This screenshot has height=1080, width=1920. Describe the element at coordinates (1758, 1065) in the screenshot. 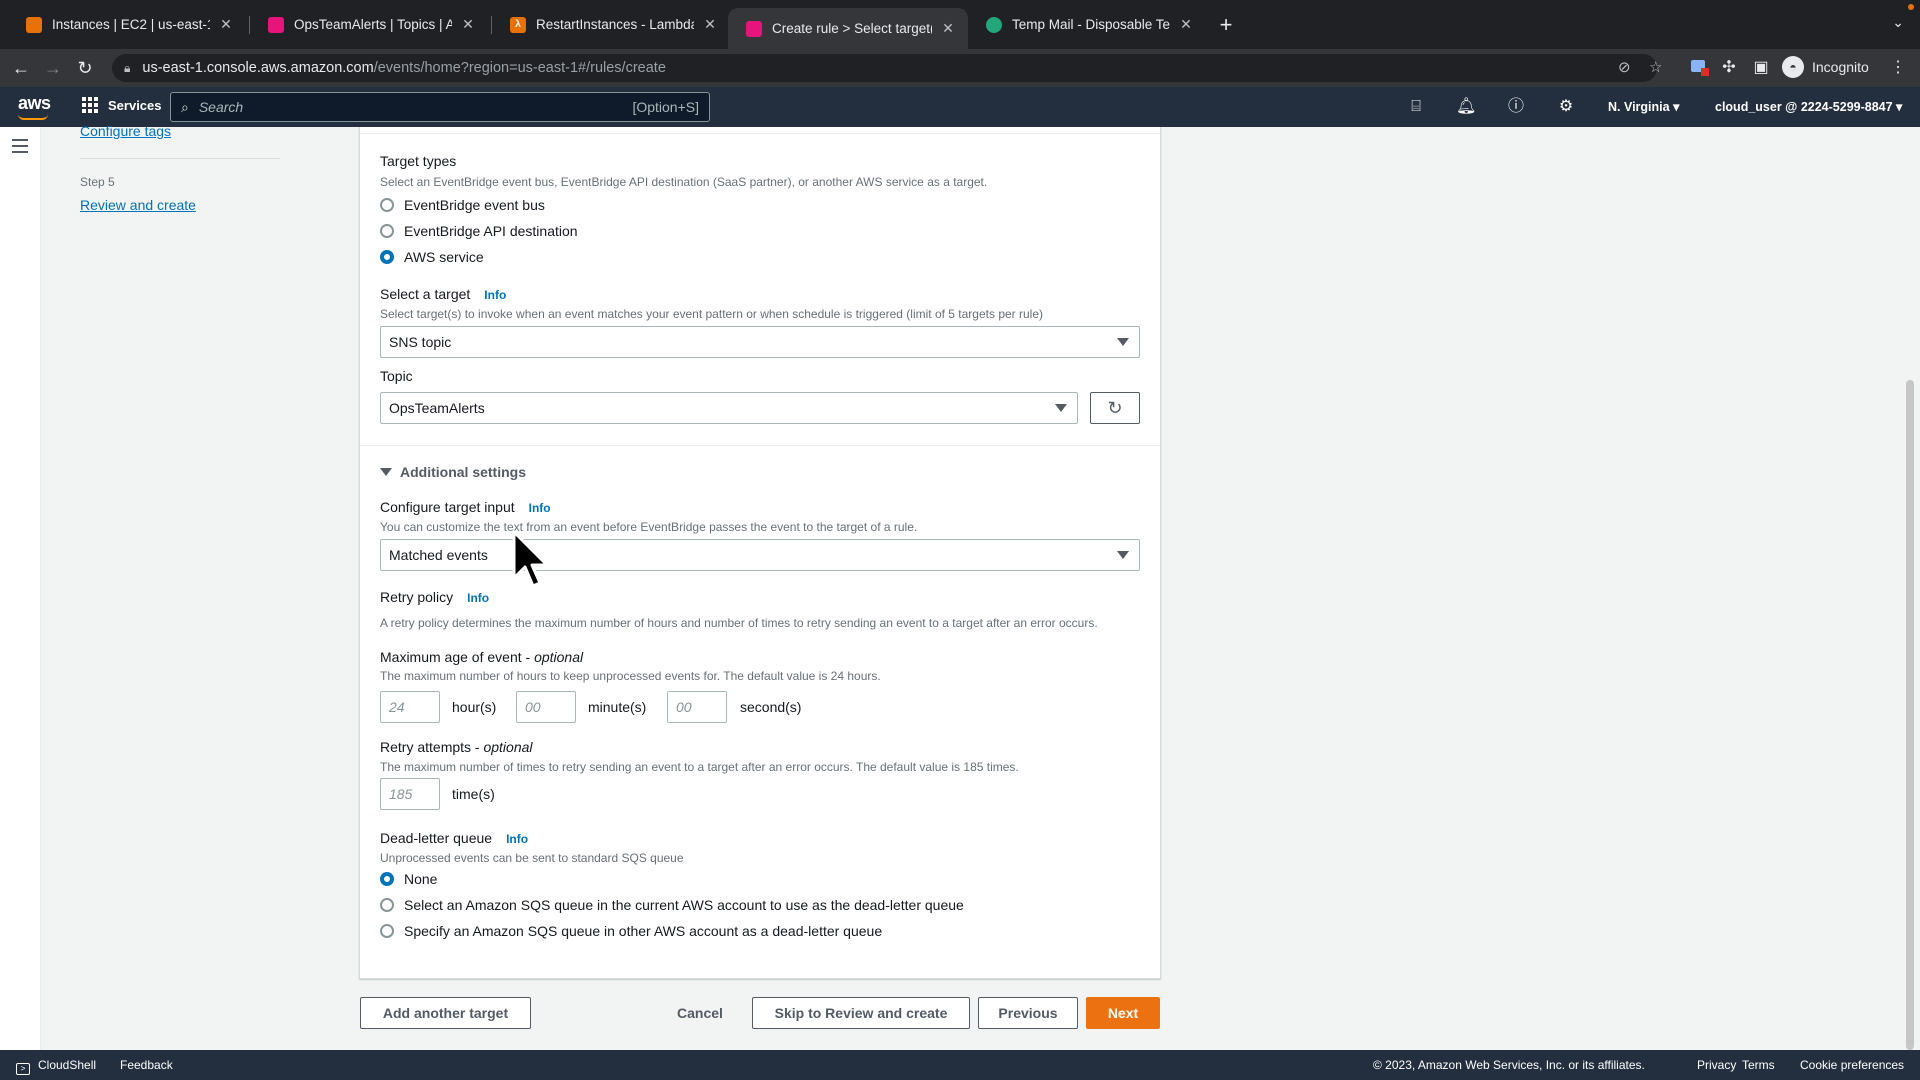

I see `terms-link: Terms` at that location.